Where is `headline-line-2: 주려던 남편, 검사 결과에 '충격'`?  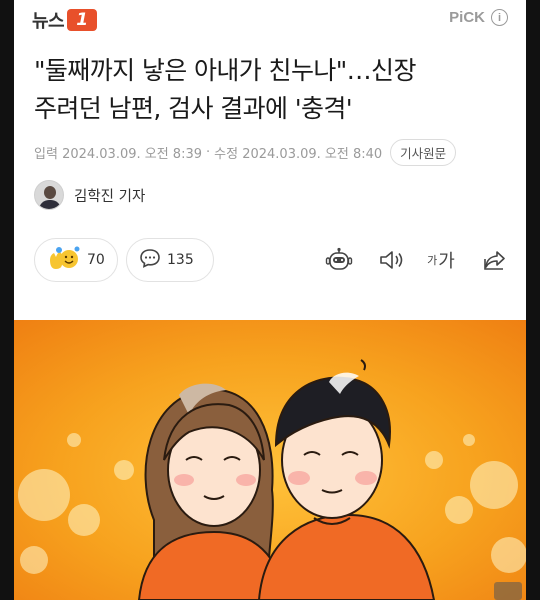 headline-line-2: 주려던 남편, 검사 결과에 '충격' is located at coordinates (193, 108).